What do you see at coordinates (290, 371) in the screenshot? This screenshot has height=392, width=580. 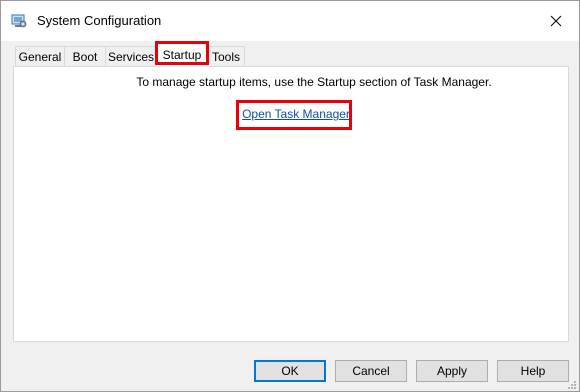 I see `ok-button: OK` at bounding box center [290, 371].